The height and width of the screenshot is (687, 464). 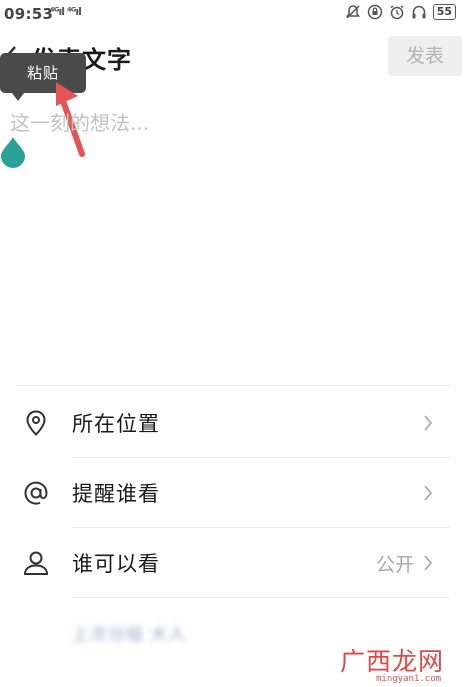 I want to click on post-text-input, so click(x=230, y=123).